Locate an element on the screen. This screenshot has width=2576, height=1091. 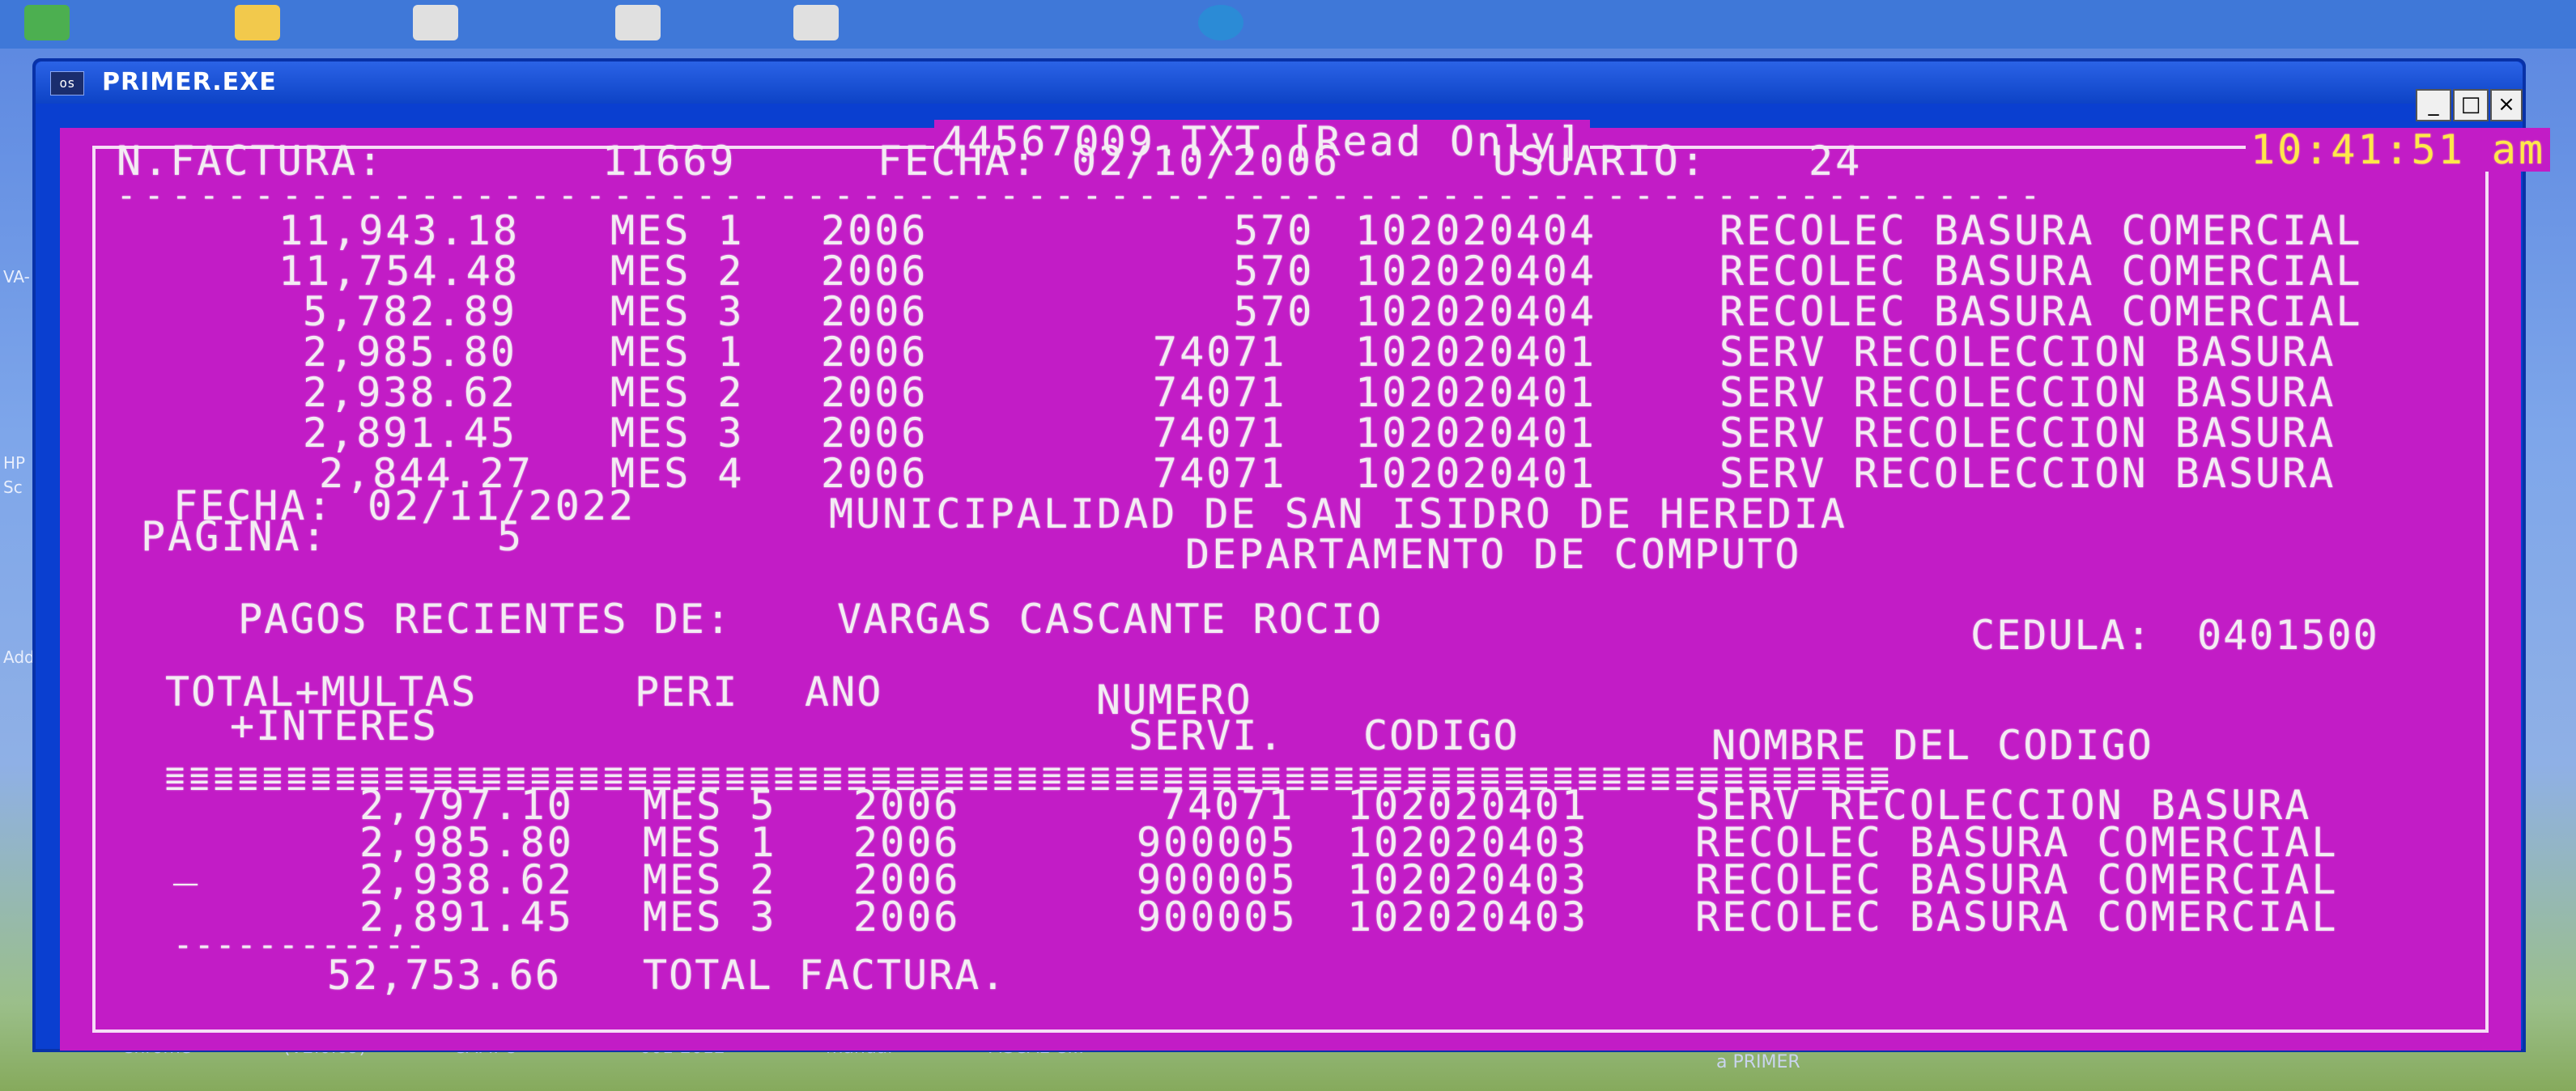
cursor: _ is located at coordinates (187, 861).